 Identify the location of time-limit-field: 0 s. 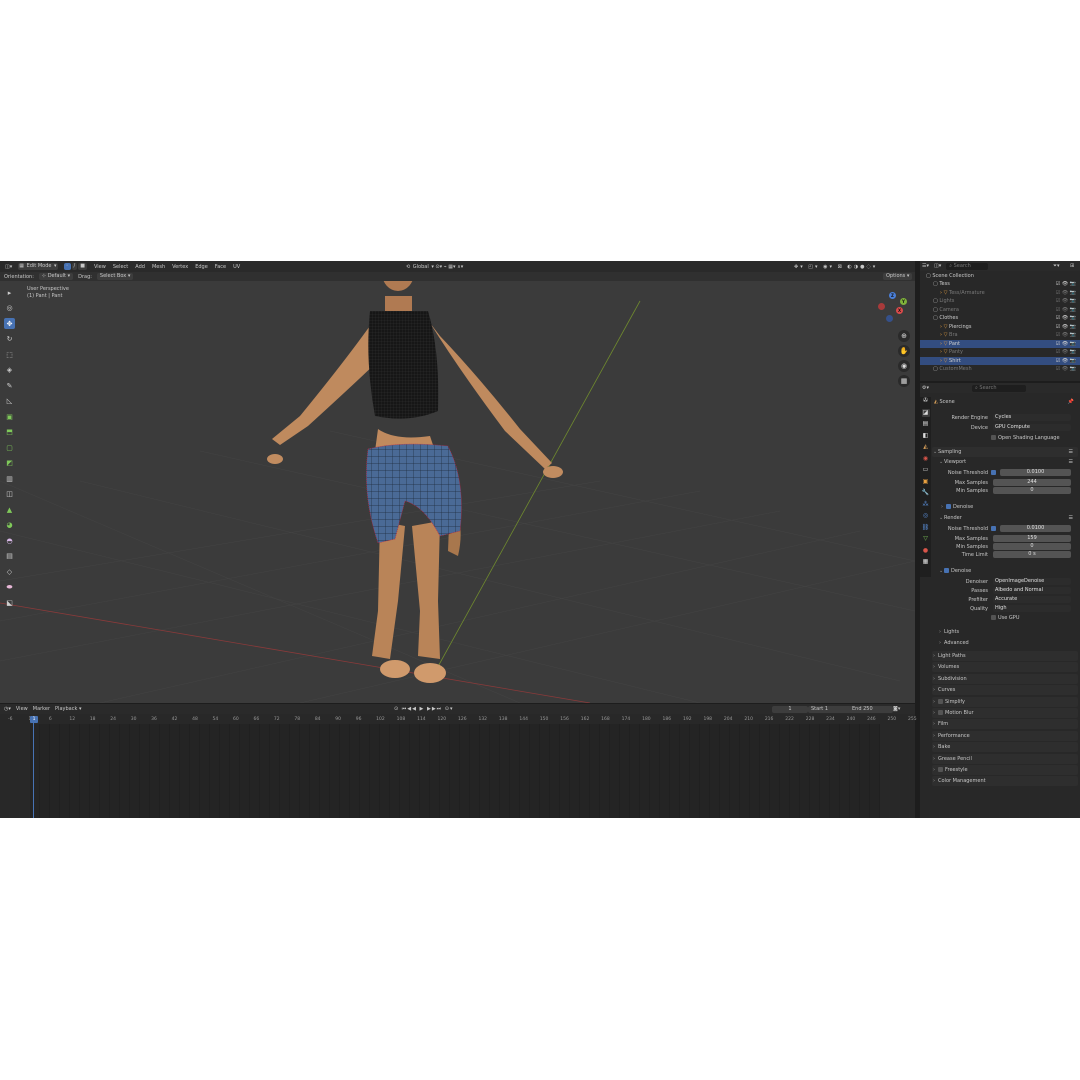
(1032, 554).